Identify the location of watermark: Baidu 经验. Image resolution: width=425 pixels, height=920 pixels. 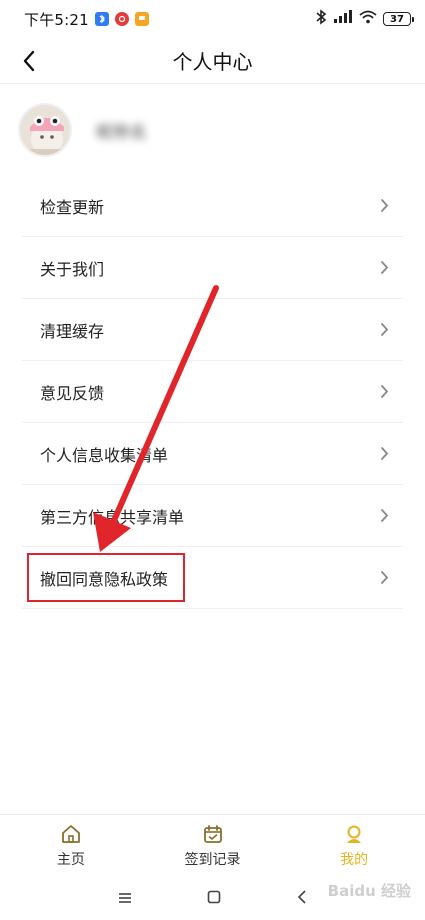
(369, 891).